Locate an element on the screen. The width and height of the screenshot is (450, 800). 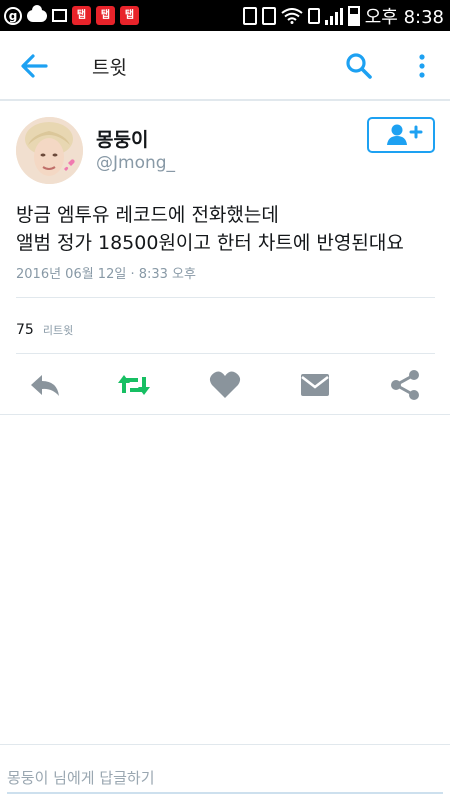
author-name: 몽둥이 is located at coordinates (122, 138).